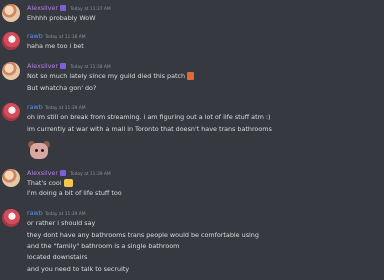 The image size is (384, 280). Describe the element at coordinates (90, 9) in the screenshot. I see `timestamp: Today at 11:37 AM` at that location.